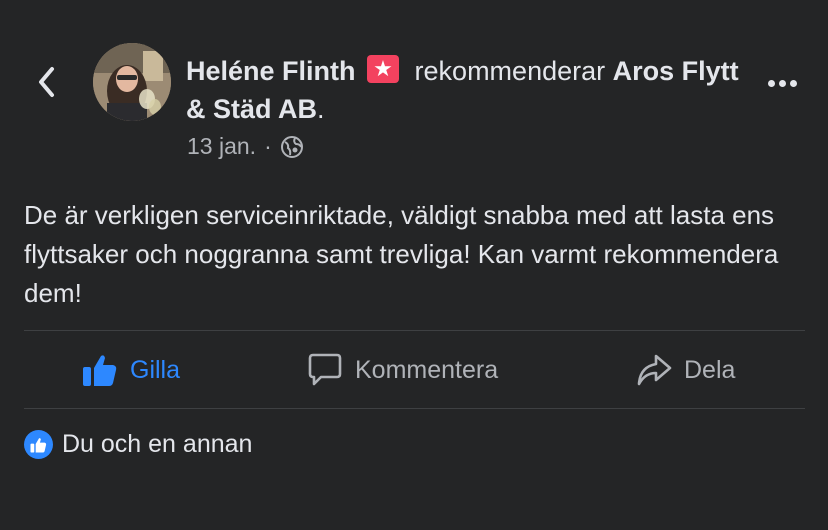 This screenshot has width=828, height=530. I want to click on comment-bubble-icon, so click(325, 369).